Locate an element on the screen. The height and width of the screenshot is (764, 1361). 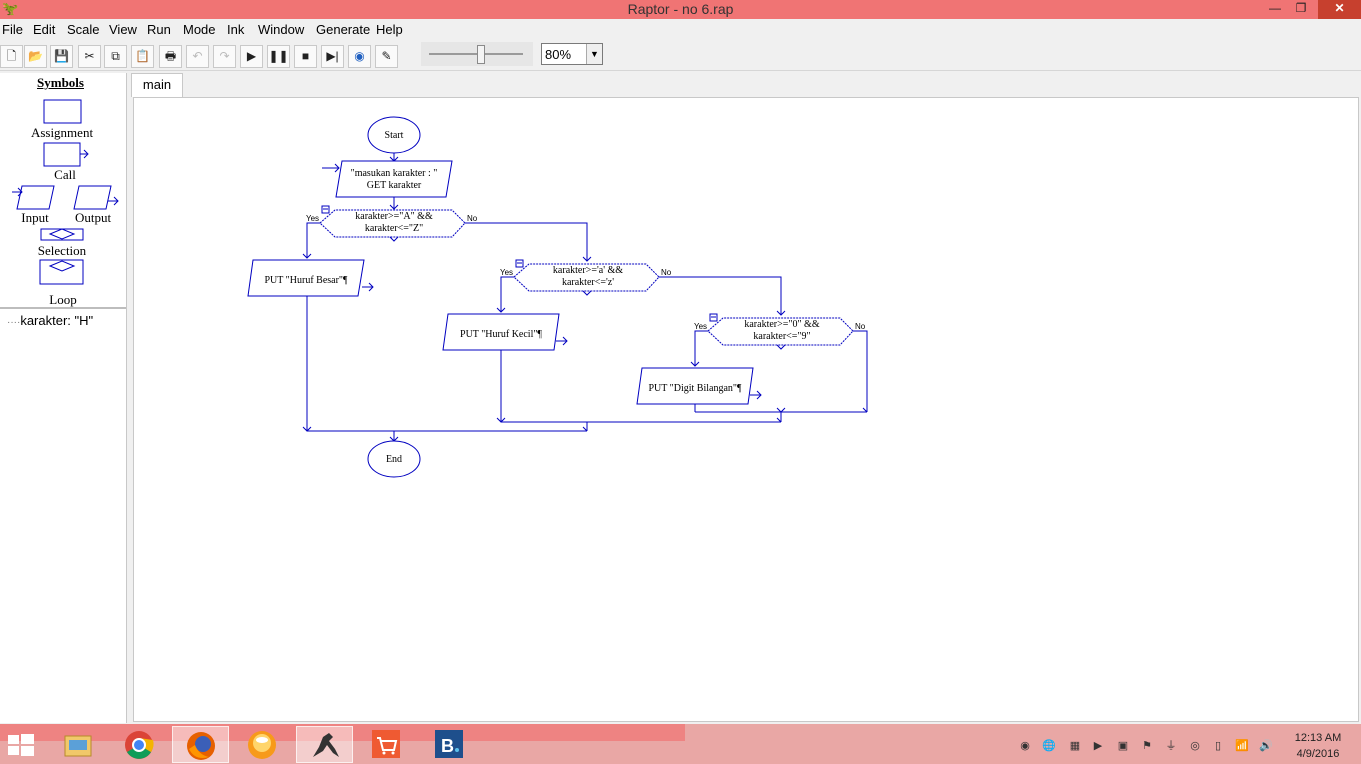
stop-icon: ■ is located at coordinates (305, 56).